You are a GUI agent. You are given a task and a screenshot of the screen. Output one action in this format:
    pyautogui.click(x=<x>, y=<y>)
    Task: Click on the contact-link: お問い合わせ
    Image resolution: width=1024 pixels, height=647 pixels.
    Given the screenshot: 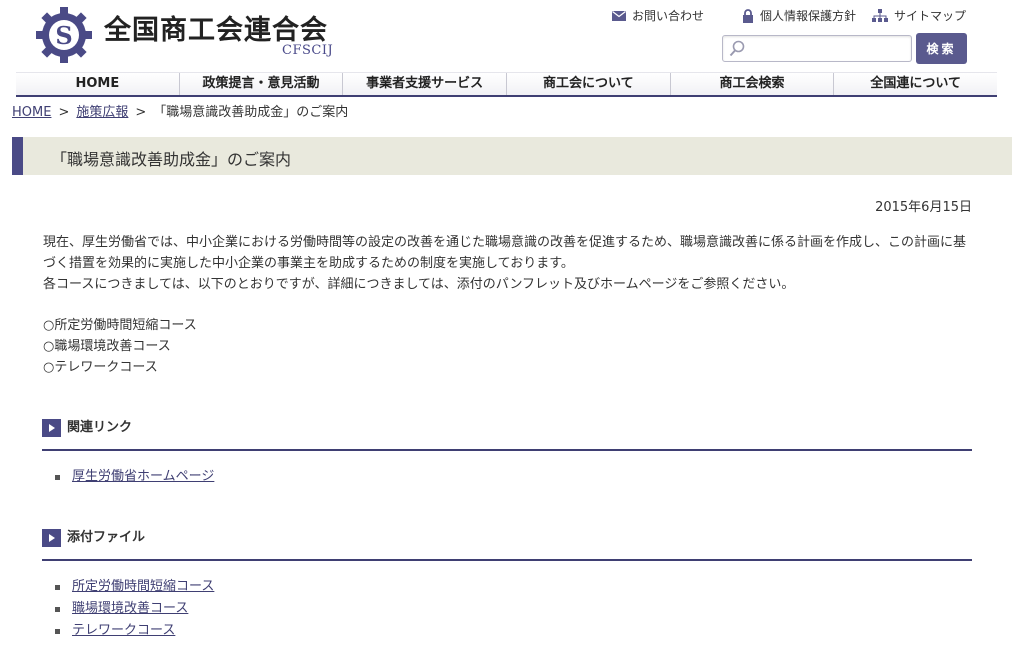 What is the action you would take?
    pyautogui.click(x=658, y=15)
    